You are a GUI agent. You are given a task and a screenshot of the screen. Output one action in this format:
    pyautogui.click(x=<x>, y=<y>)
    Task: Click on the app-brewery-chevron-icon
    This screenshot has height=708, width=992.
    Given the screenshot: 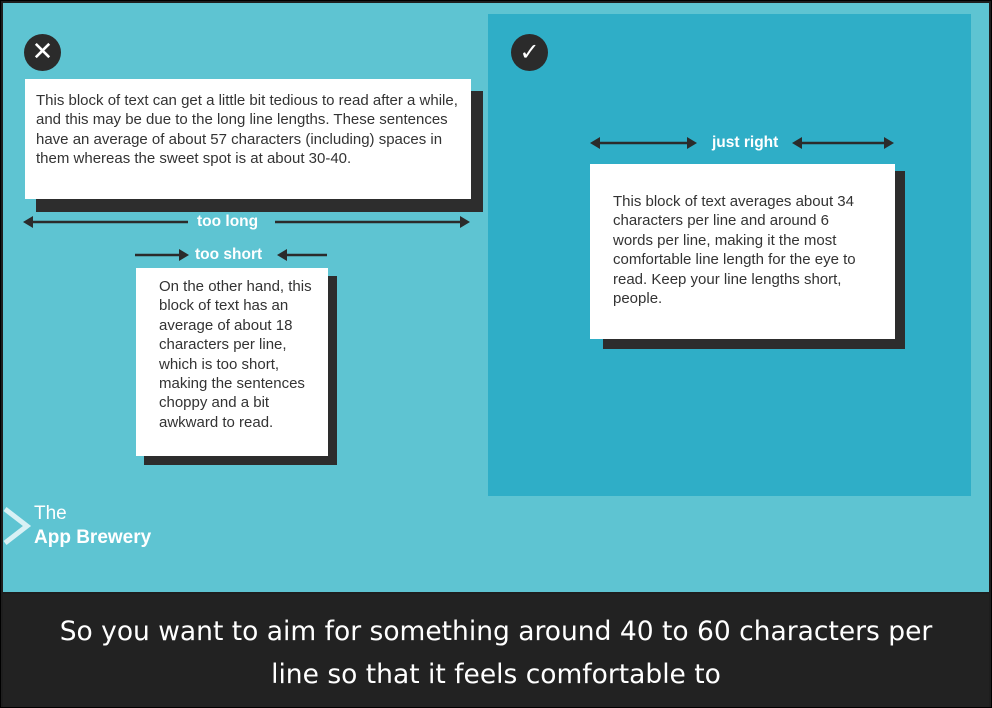 What is the action you would take?
    pyautogui.click(x=17, y=526)
    